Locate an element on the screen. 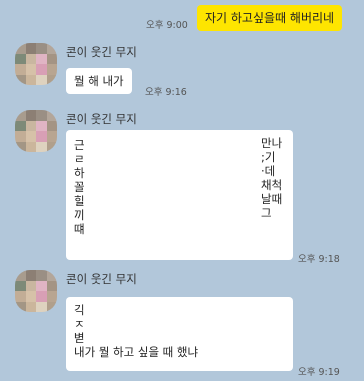 The width and height of the screenshot is (364, 381). my-message-bubble: 자기 하고싶을때 해버리네 is located at coordinates (270, 18).